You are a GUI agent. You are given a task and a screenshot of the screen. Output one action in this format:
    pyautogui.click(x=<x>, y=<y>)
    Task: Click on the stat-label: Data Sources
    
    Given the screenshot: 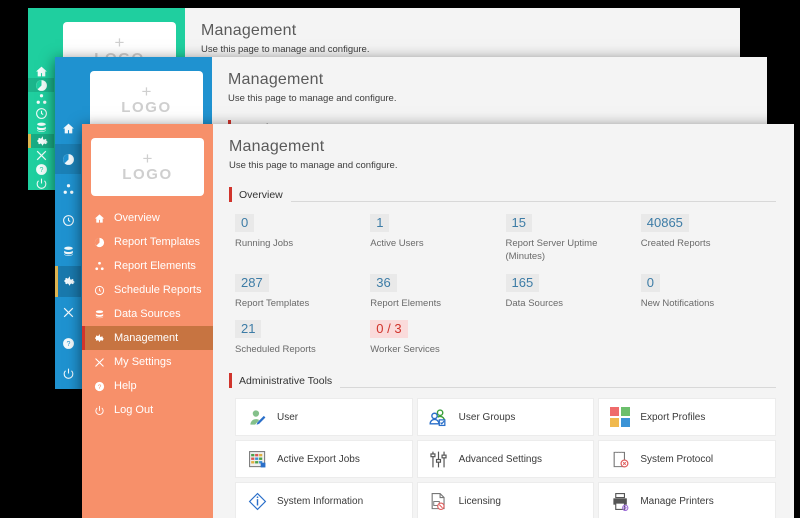 What is the action you would take?
    pyautogui.click(x=534, y=303)
    